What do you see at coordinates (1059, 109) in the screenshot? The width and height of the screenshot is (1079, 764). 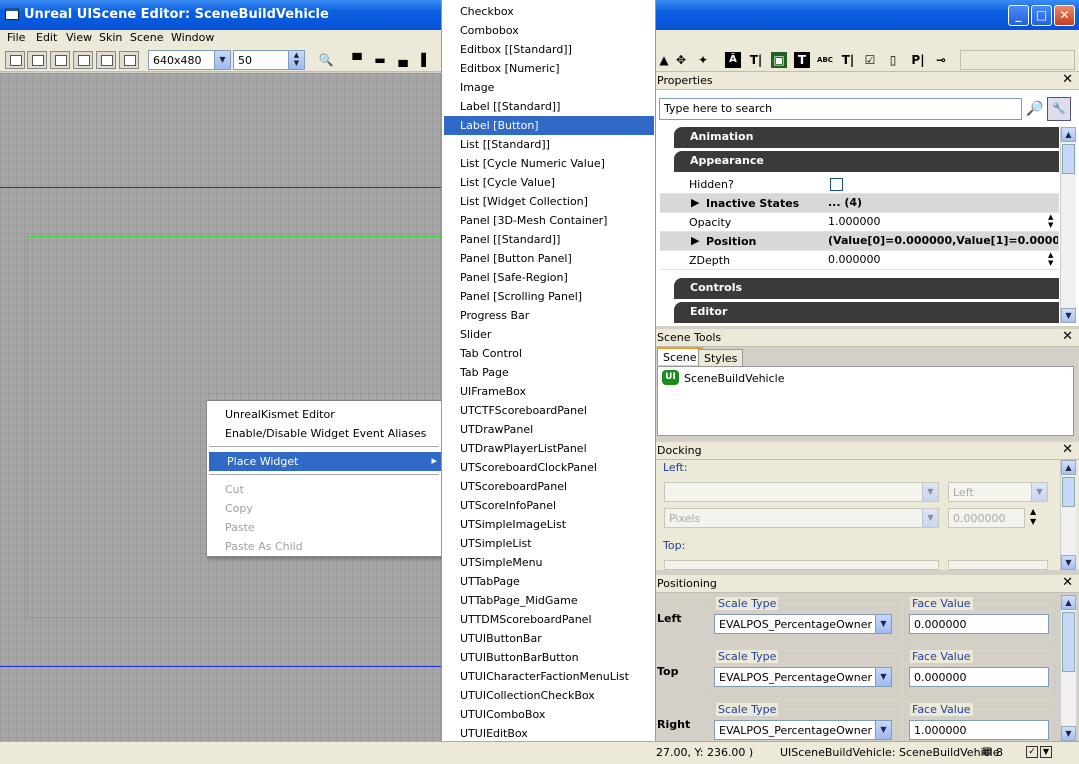 I see `wrench-icon: 🔧` at bounding box center [1059, 109].